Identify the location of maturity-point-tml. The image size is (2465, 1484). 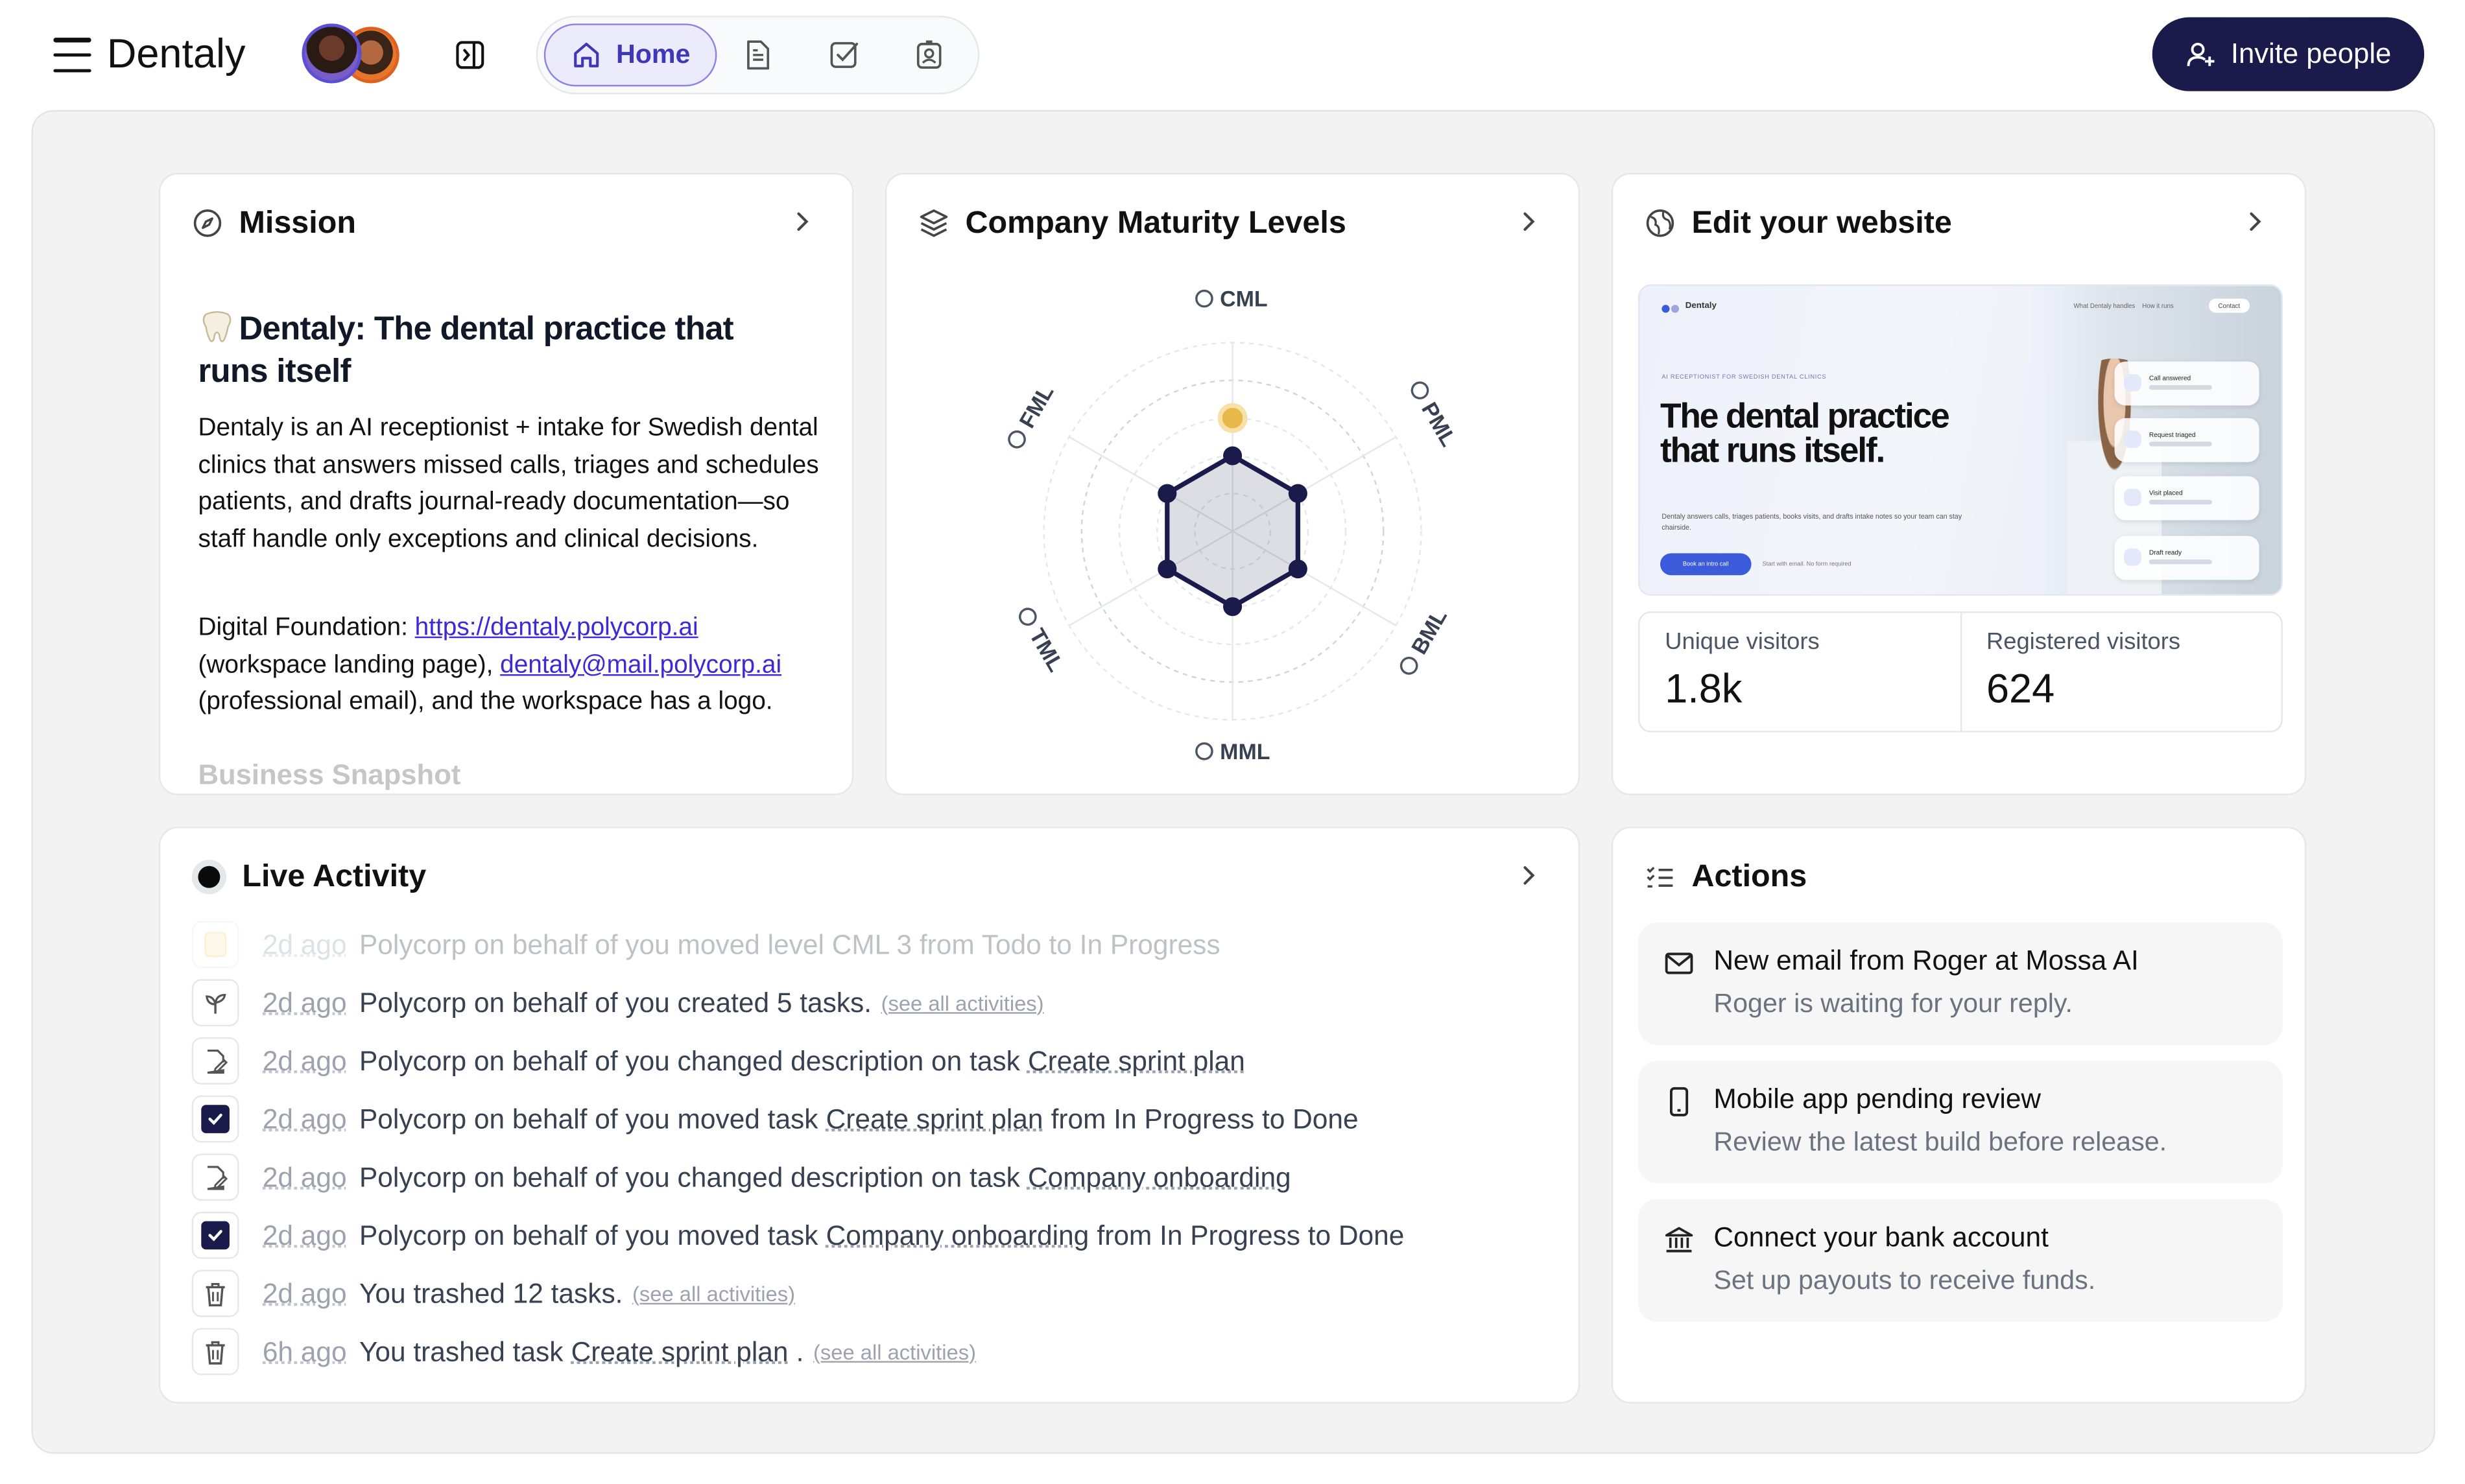
(1167, 569).